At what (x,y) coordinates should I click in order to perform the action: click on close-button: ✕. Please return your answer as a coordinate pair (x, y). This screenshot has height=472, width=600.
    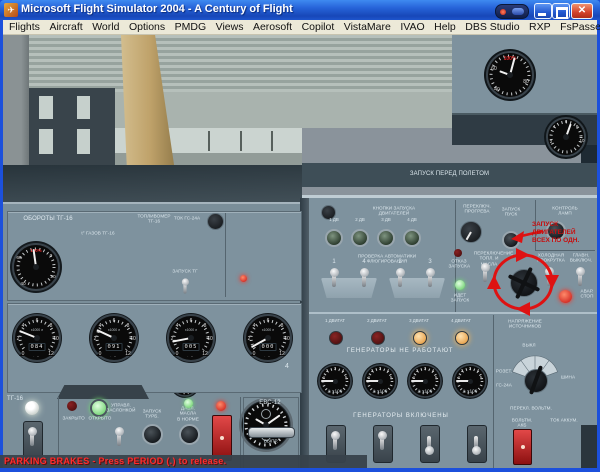
    Looking at the image, I should click on (582, 11).